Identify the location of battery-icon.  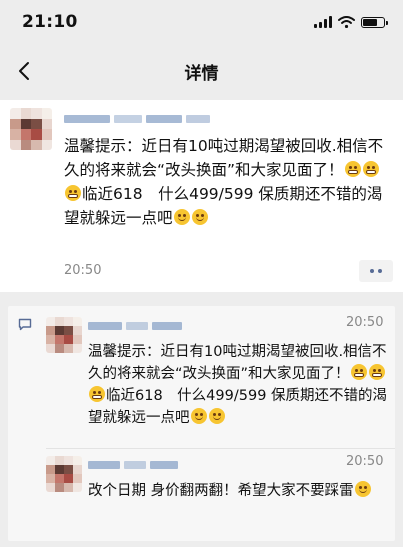
(374, 22).